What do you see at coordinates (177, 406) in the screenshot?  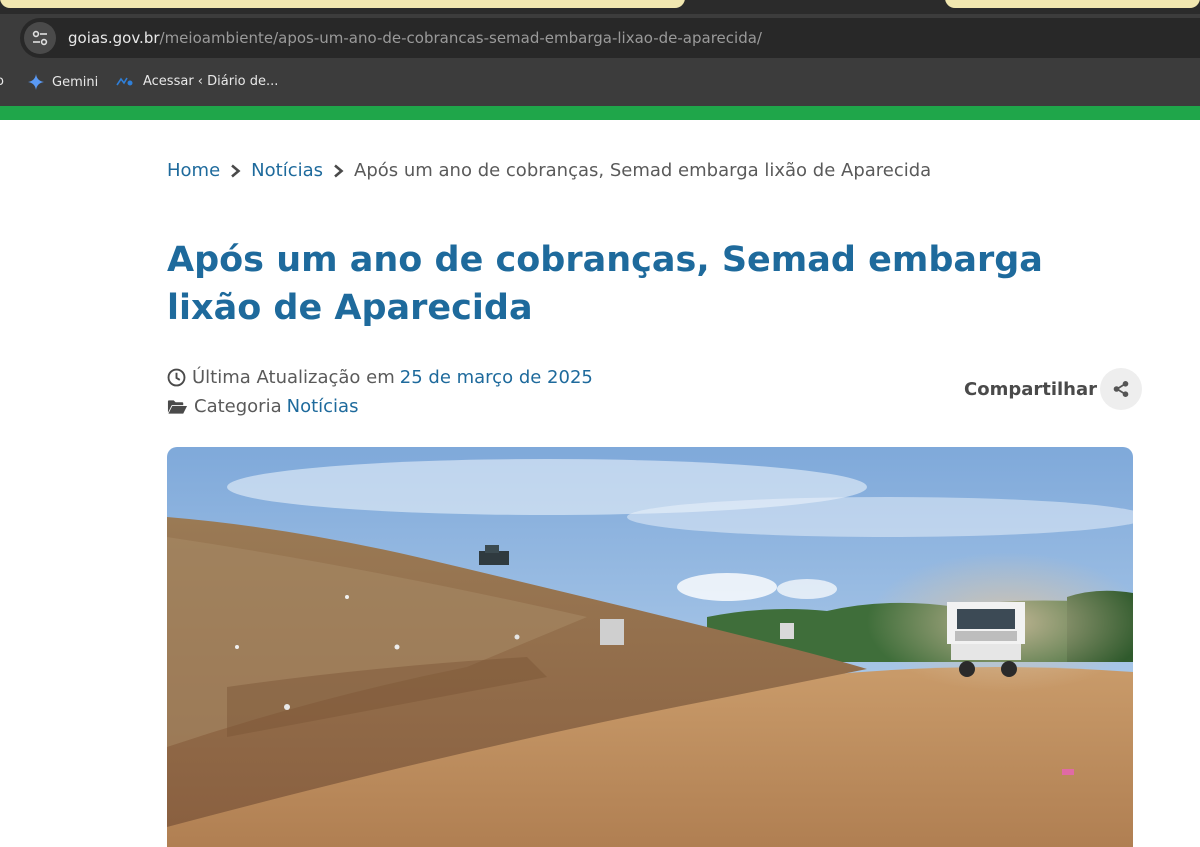 I see `folder-open-icon` at bounding box center [177, 406].